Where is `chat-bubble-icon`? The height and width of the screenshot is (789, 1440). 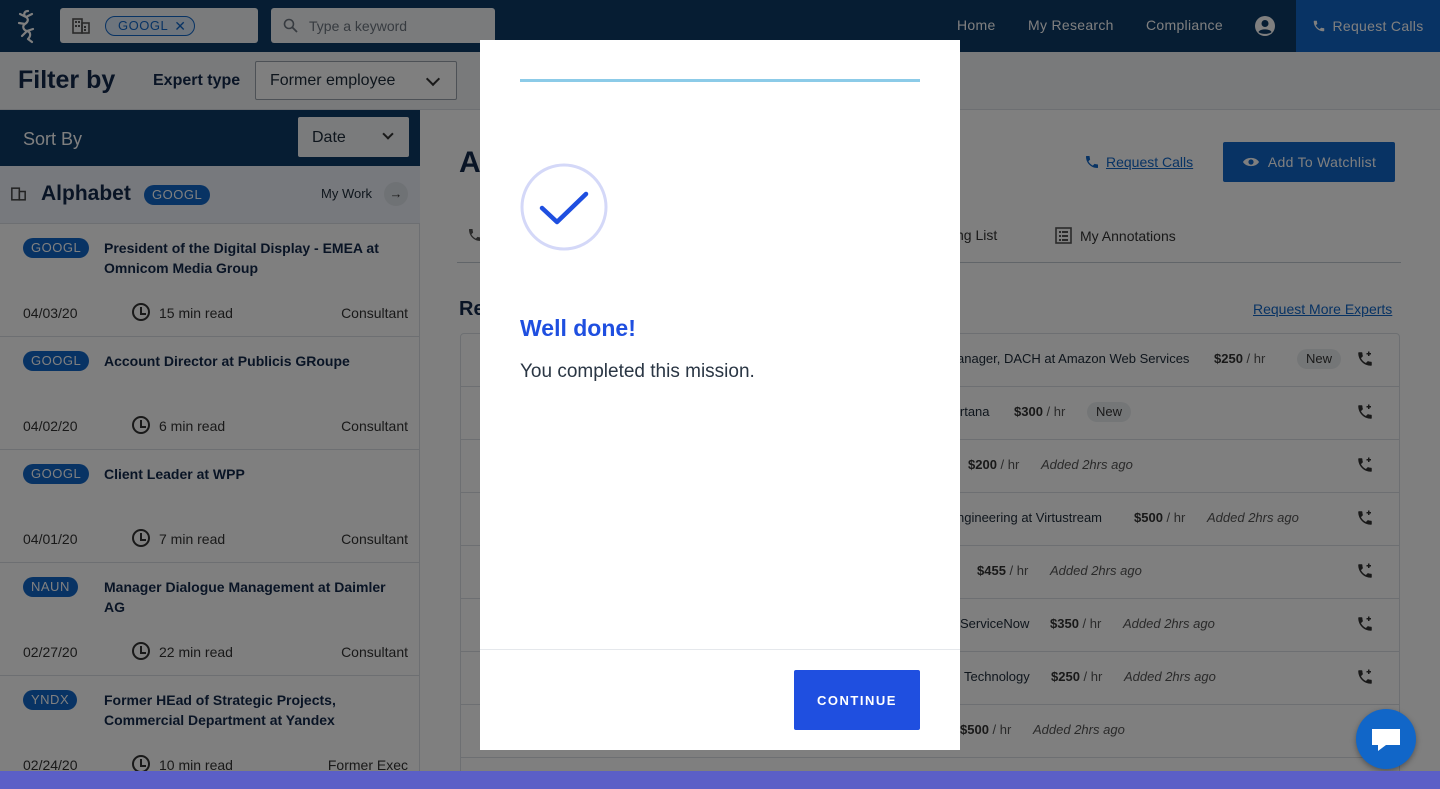
chat-bubble-icon is located at coordinates (1386, 740).